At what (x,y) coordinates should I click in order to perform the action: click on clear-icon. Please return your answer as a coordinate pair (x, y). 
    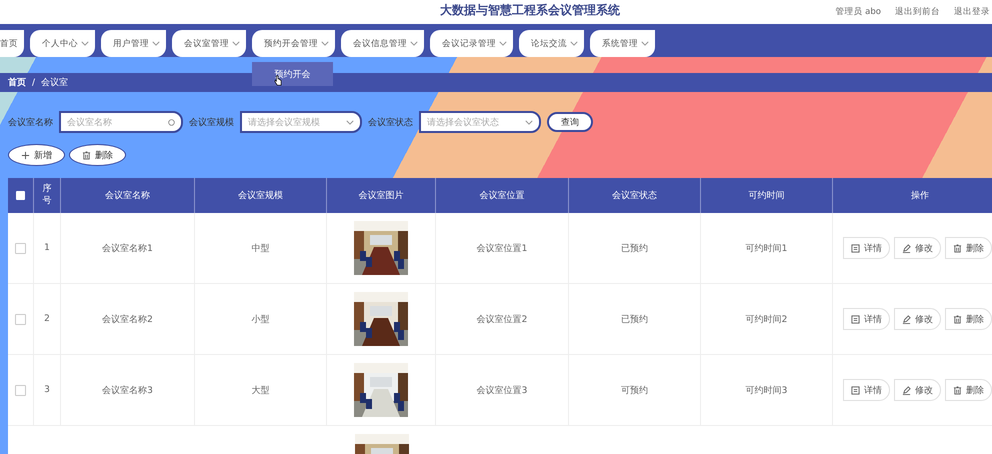
    Looking at the image, I should click on (171, 122).